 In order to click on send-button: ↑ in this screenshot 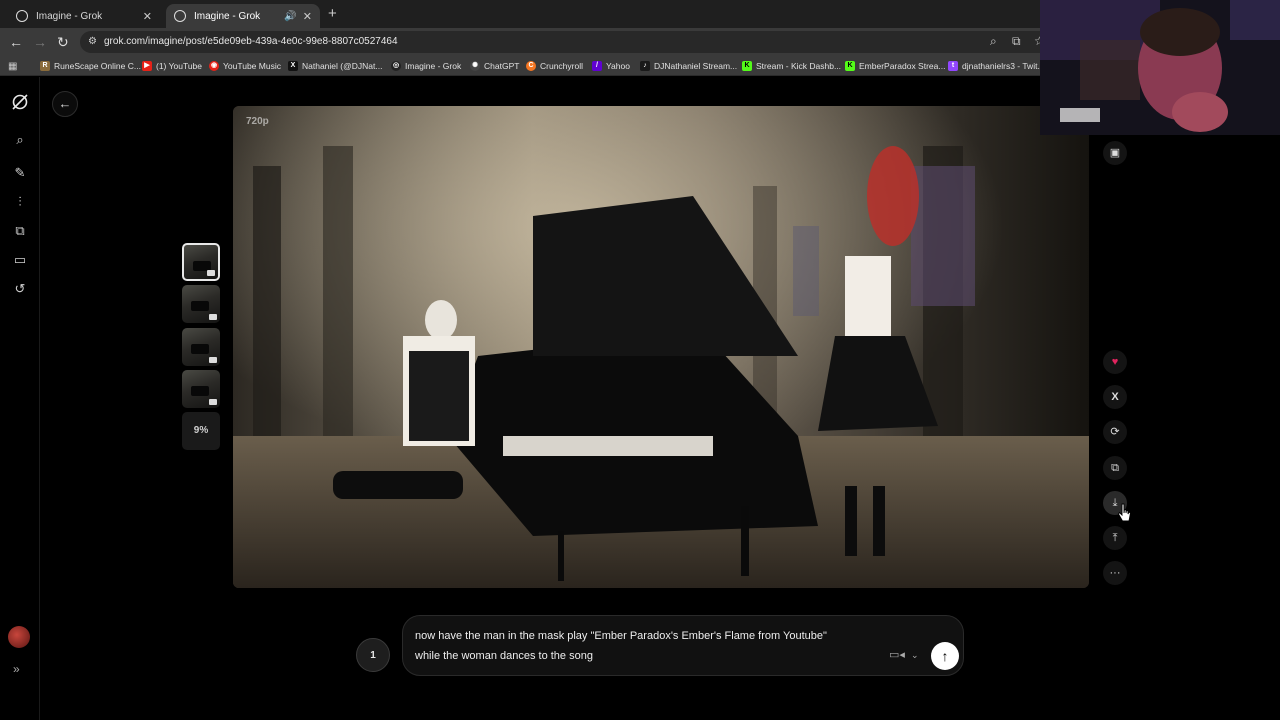, I will do `click(945, 656)`.